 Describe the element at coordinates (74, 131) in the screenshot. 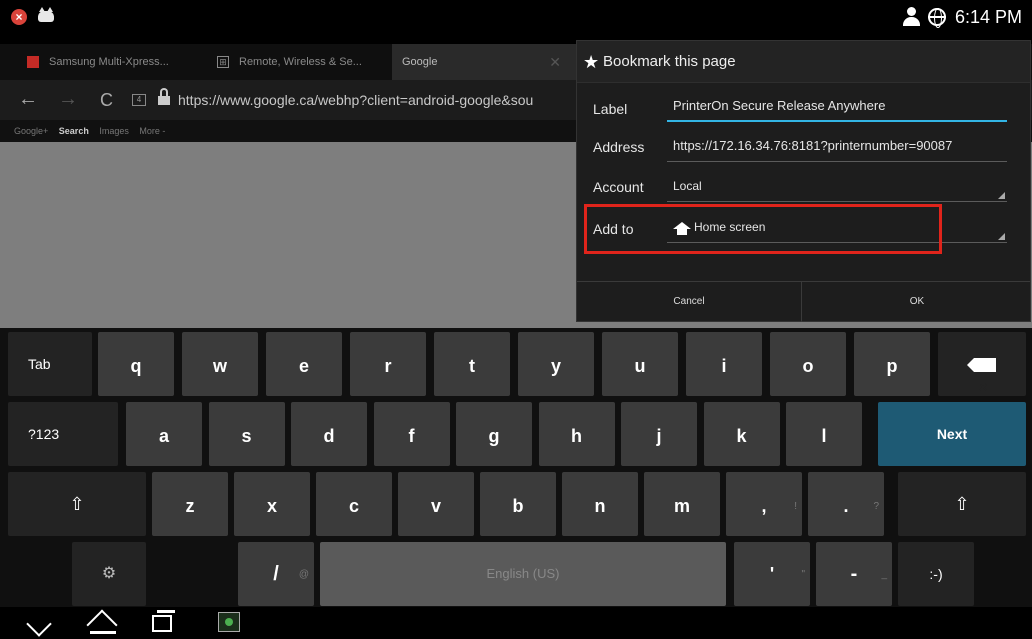

I see `google-nav-search: Search` at that location.